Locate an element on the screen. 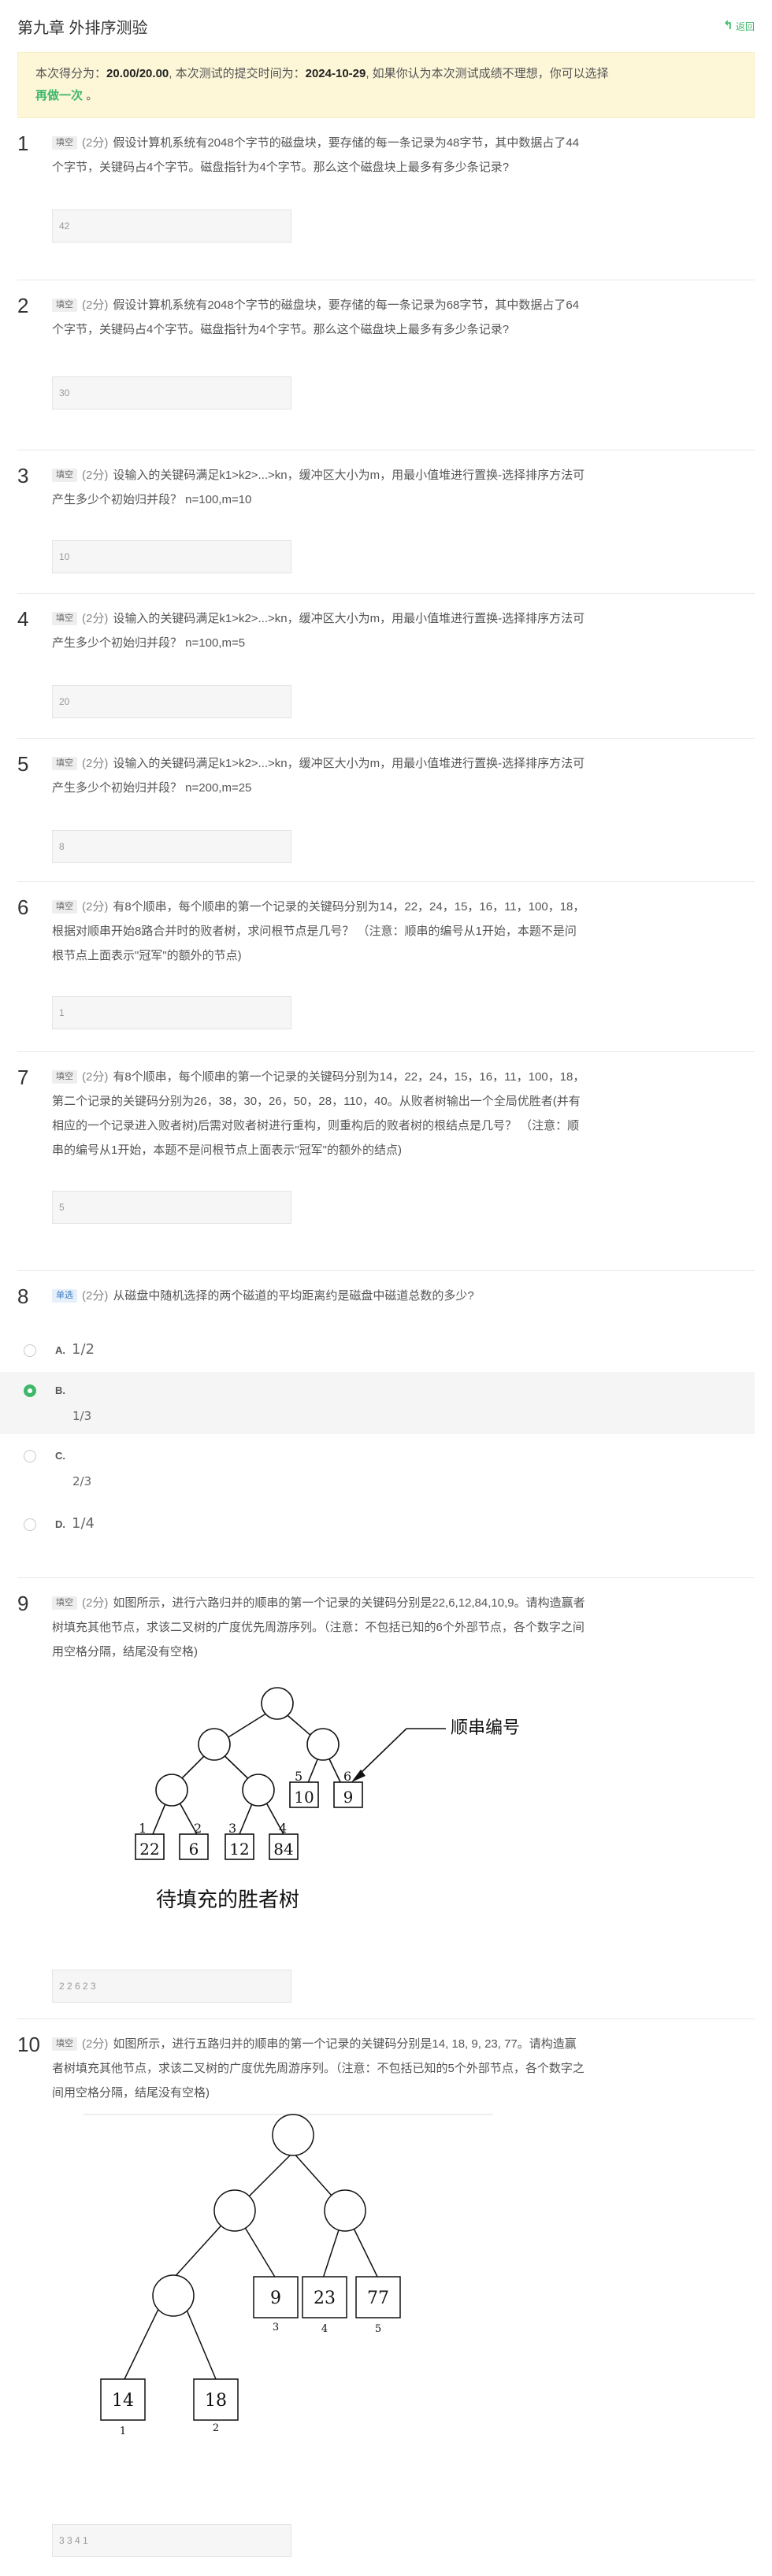 The width and height of the screenshot is (772, 2576). leaf-value: 12 is located at coordinates (239, 1849).